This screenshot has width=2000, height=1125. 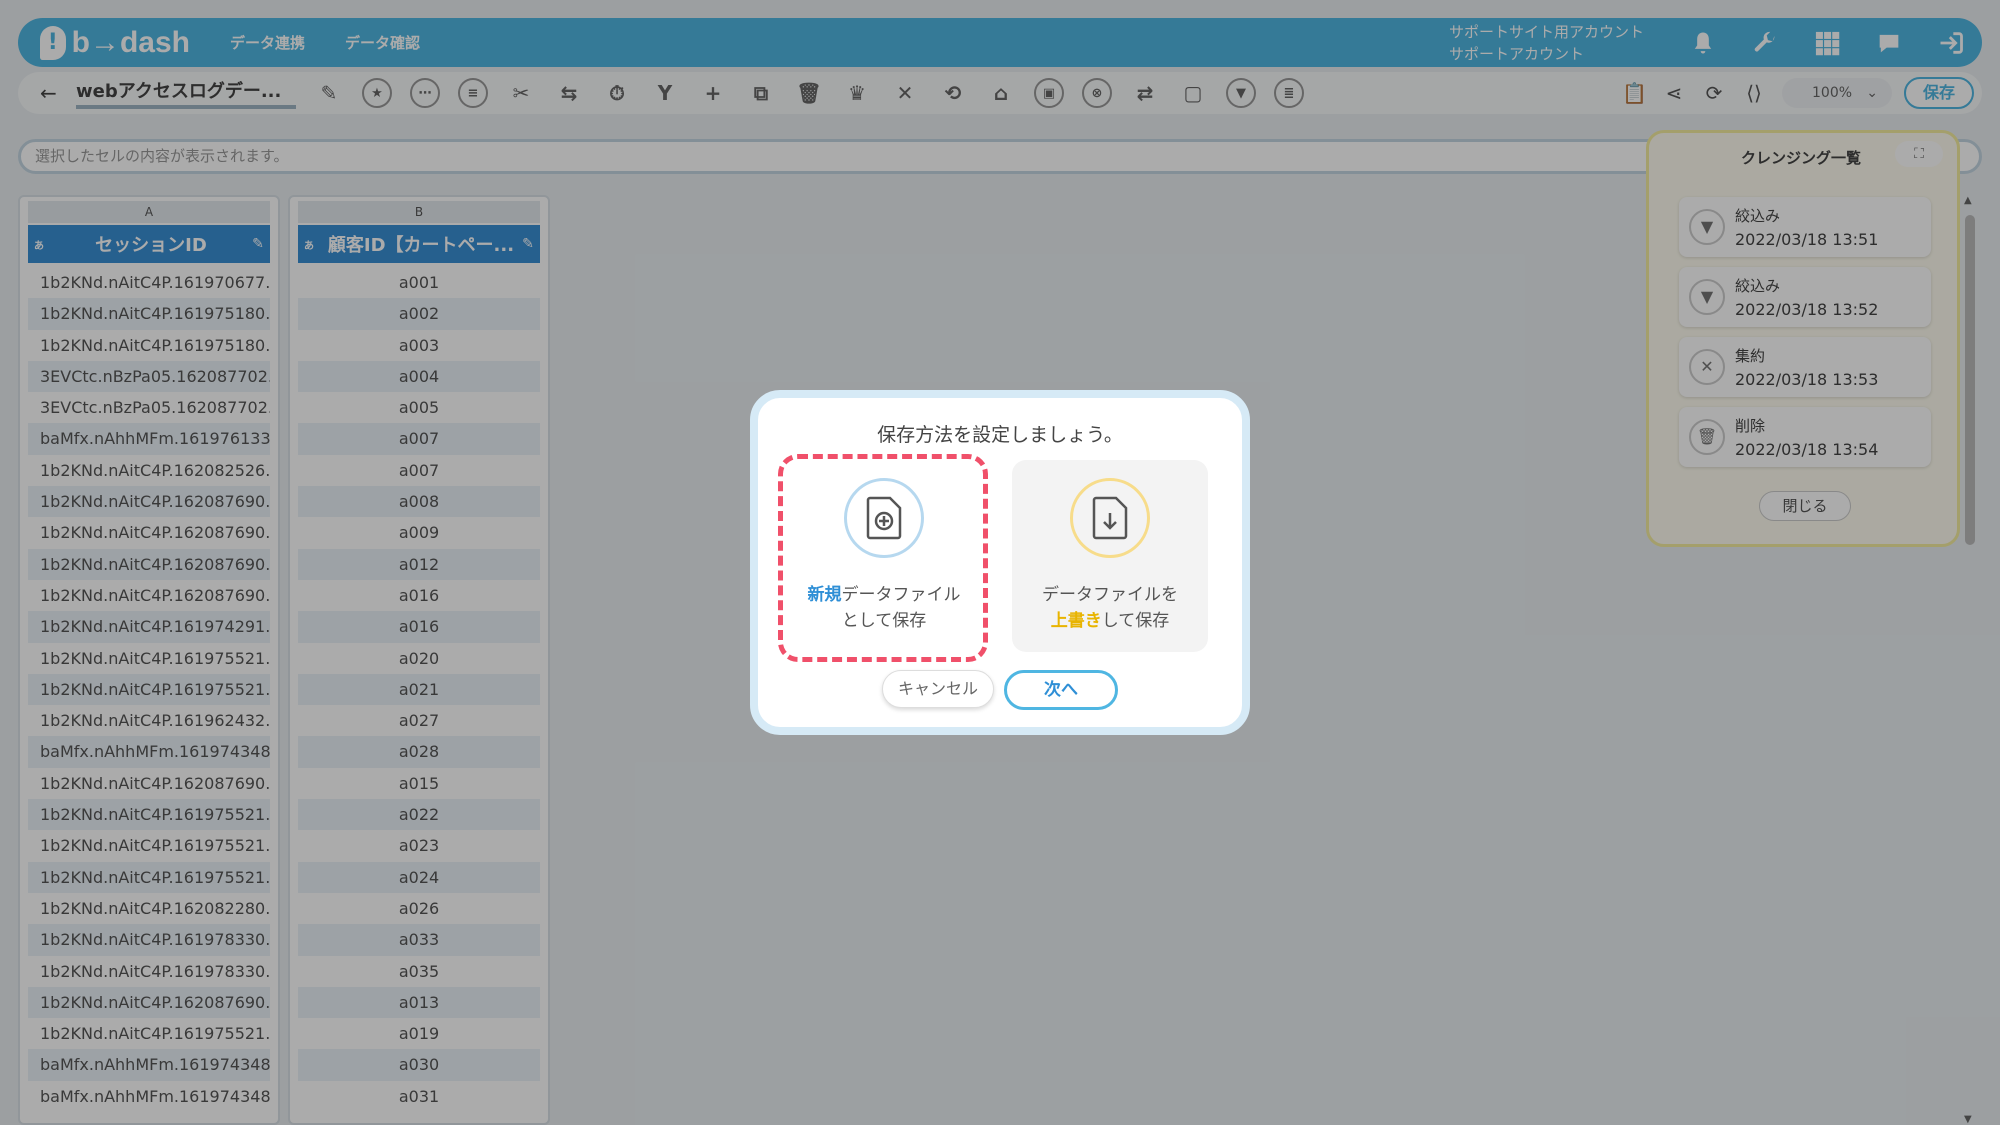 What do you see at coordinates (901, 595) in the screenshot?
I see `new-label-rest: データファイル` at bounding box center [901, 595].